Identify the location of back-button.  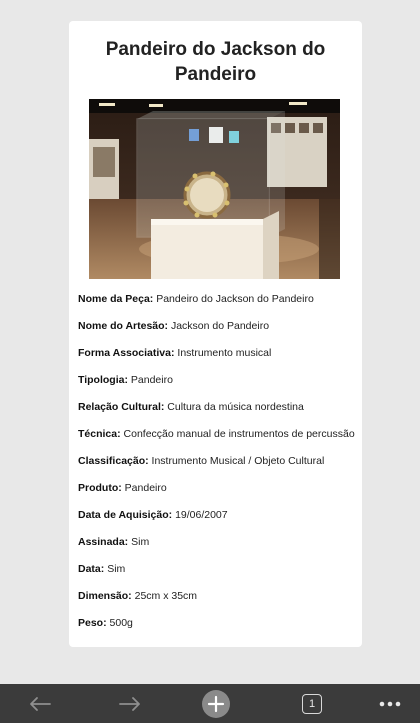
(40, 703).